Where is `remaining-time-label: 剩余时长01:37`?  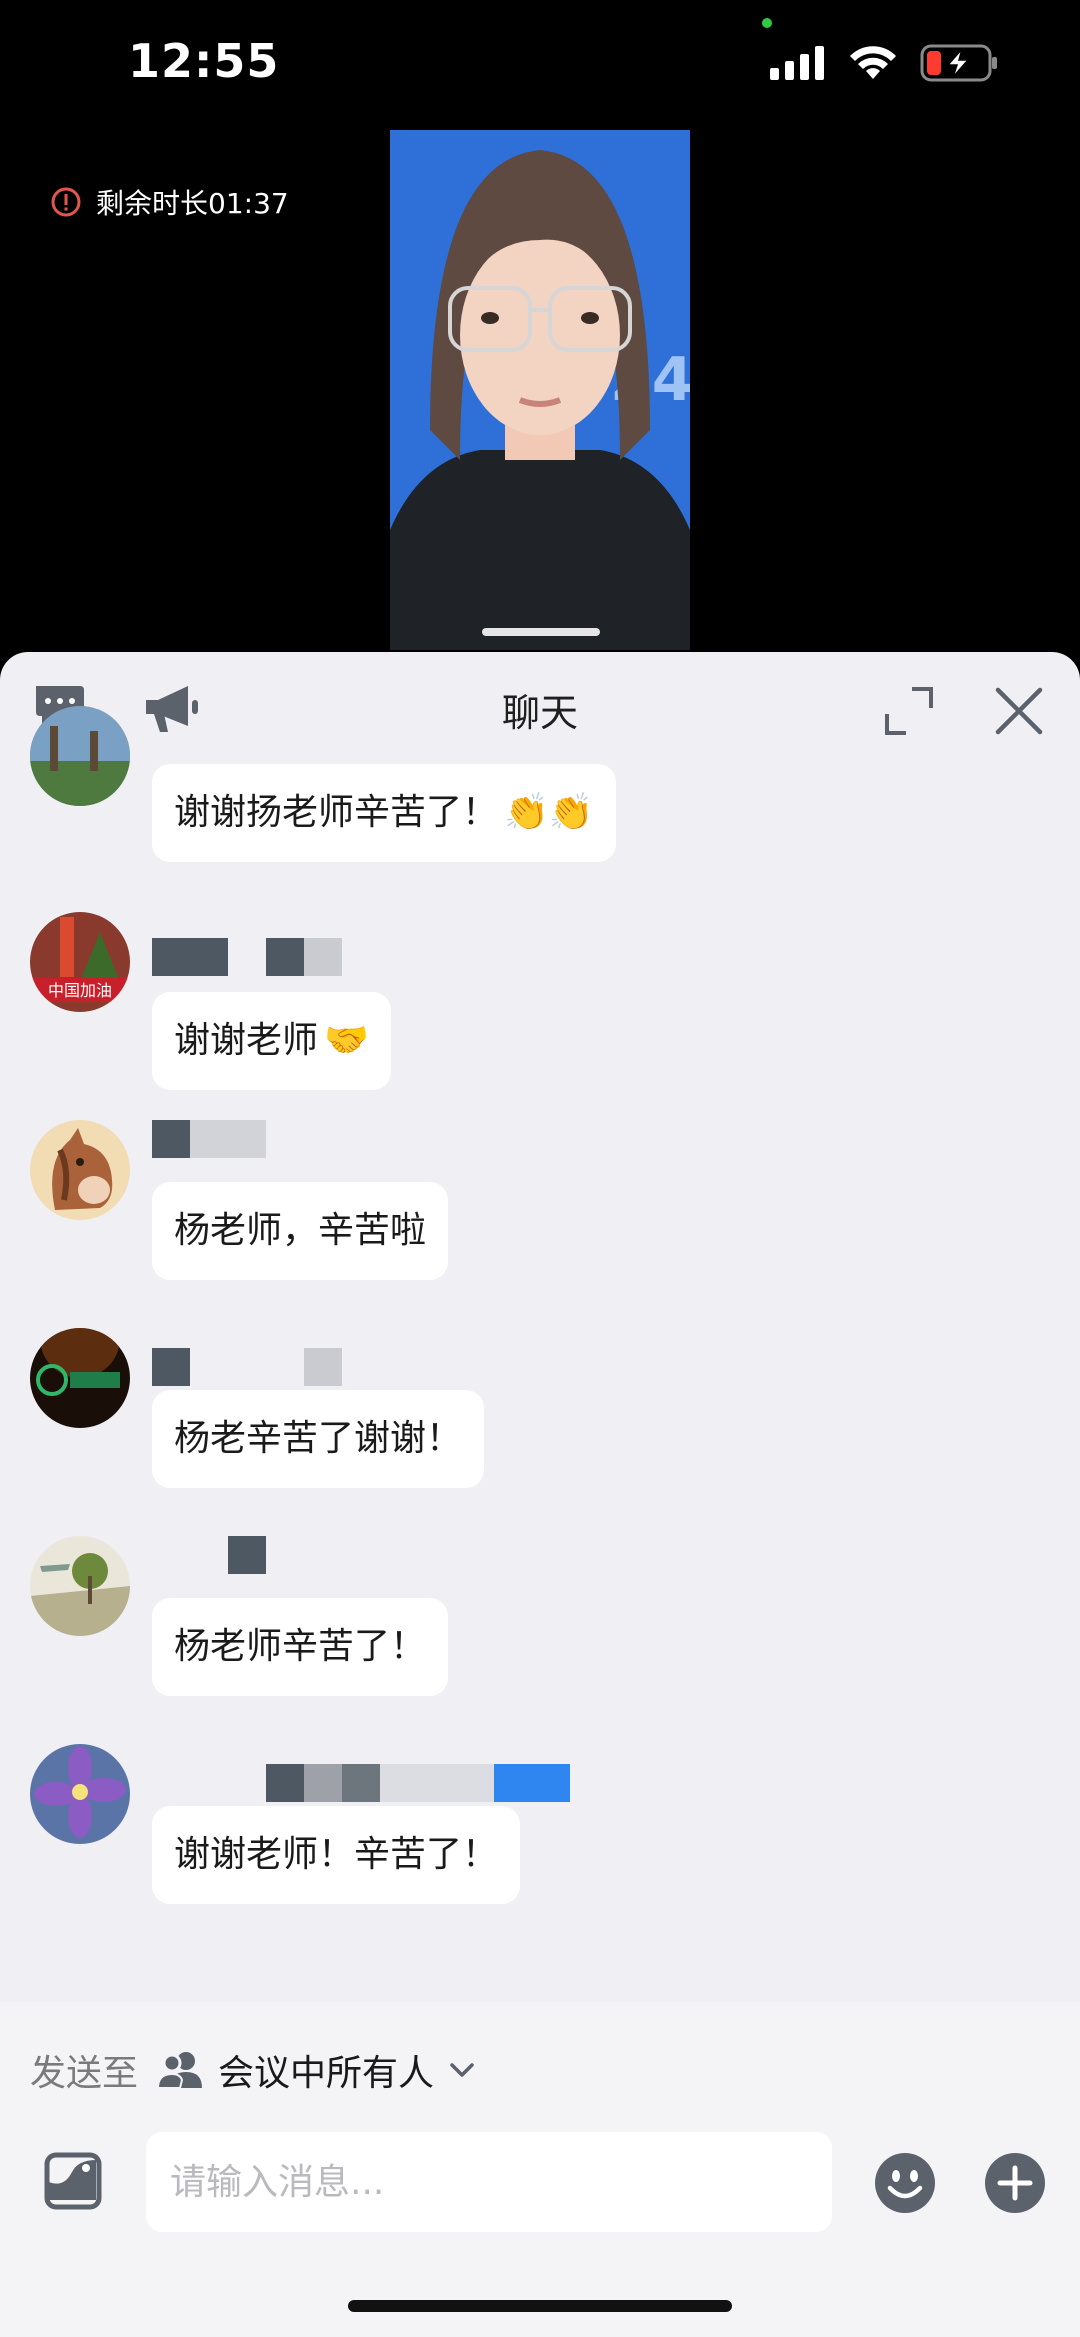
remaining-time-label: 剩余时长01:37 is located at coordinates (192, 203).